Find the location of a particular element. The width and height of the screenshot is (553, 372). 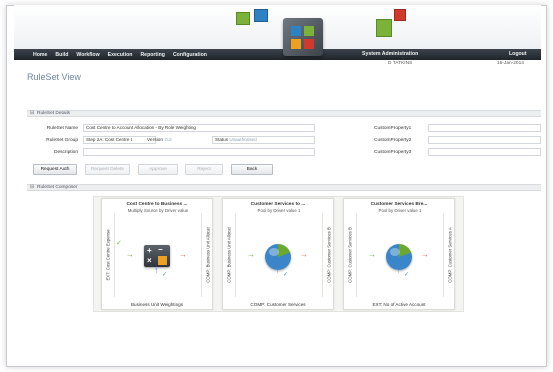

output-label: COMP: Customer Services B is located at coordinates (329, 255).